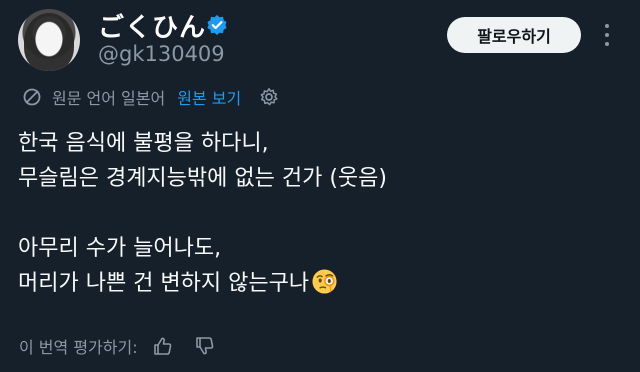 This screenshot has height=372, width=640. What do you see at coordinates (32, 97) in the screenshot?
I see `translate-globe-icon` at bounding box center [32, 97].